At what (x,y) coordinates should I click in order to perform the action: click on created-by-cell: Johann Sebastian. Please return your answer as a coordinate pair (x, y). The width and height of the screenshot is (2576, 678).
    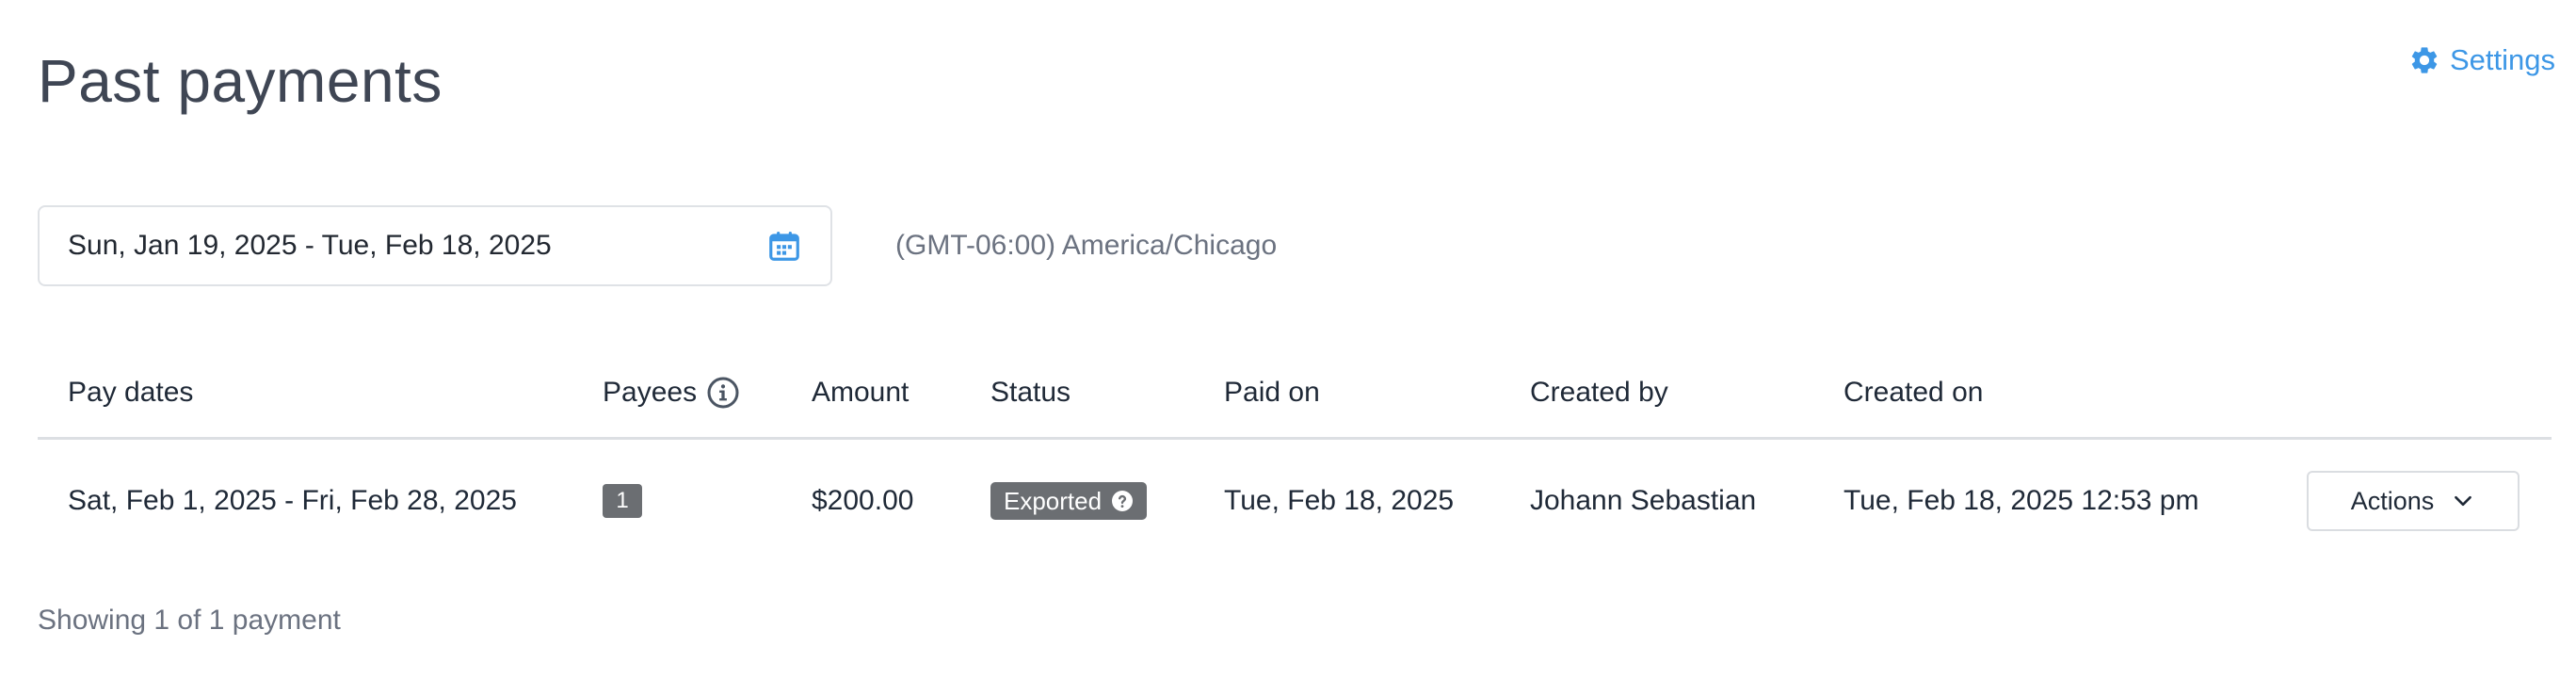
    Looking at the image, I should click on (1643, 500).